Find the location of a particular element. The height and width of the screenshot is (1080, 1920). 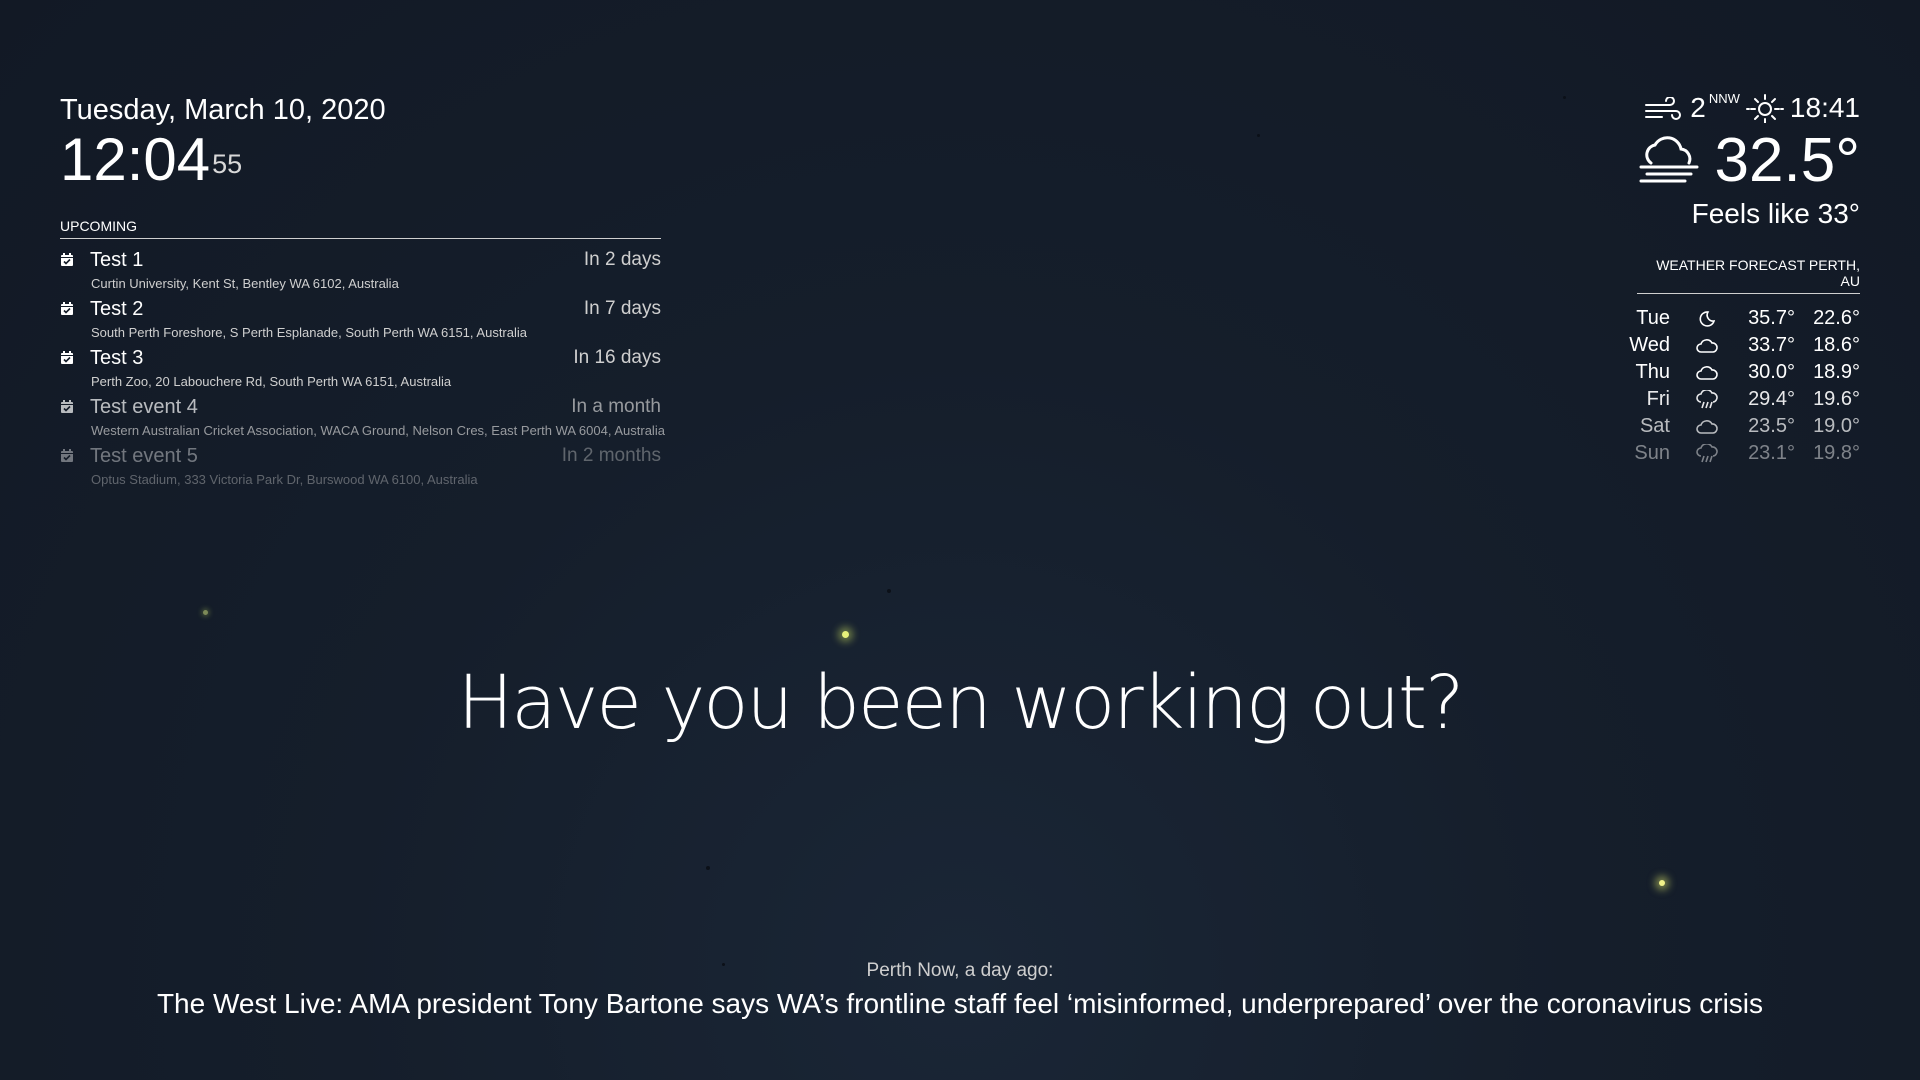

forecast-min-temp: 18.9° is located at coordinates (1836, 372).